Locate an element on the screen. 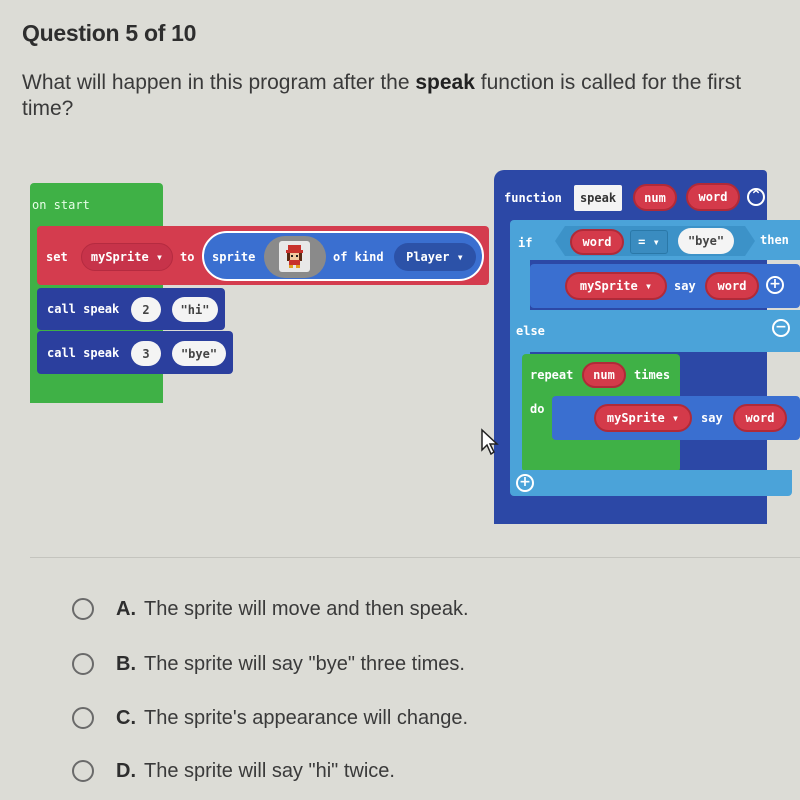 The width and height of the screenshot is (800, 800). character-icon is located at coordinates (294, 256).